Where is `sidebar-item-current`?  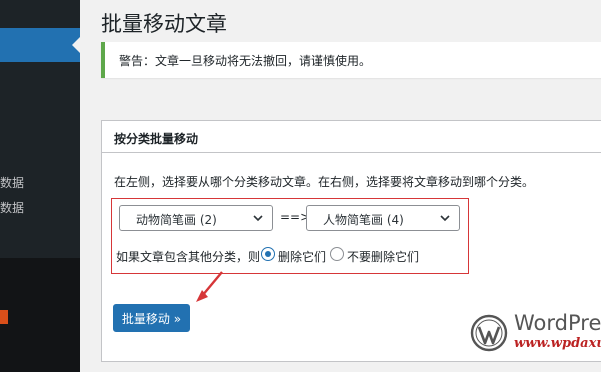
sidebar-item-current is located at coordinates (40, 45).